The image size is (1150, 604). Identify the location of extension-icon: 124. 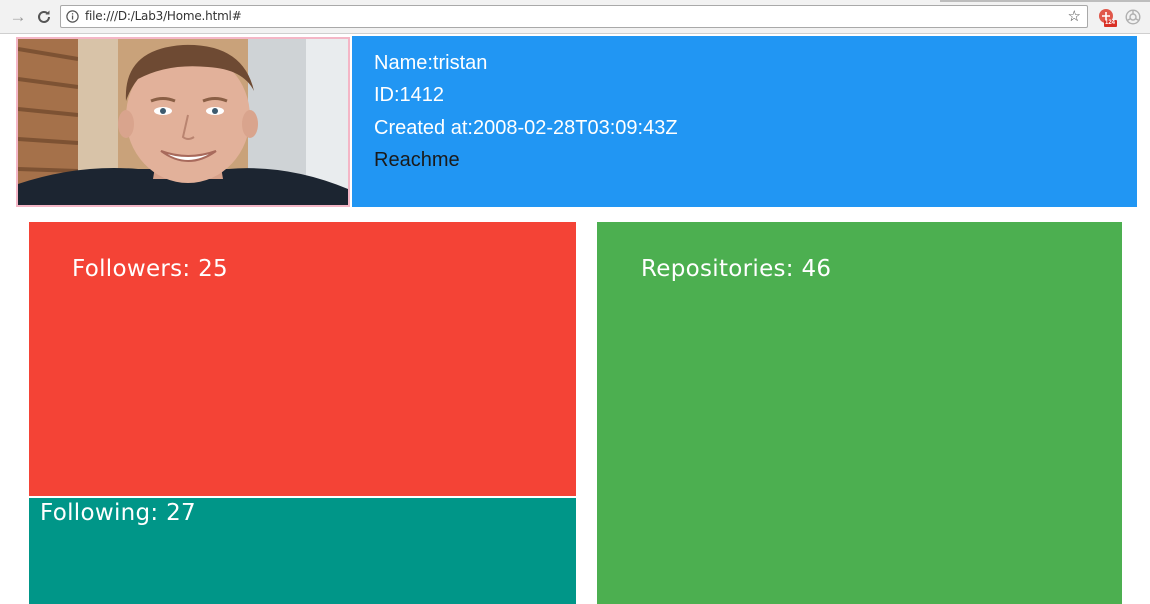
(1107, 18).